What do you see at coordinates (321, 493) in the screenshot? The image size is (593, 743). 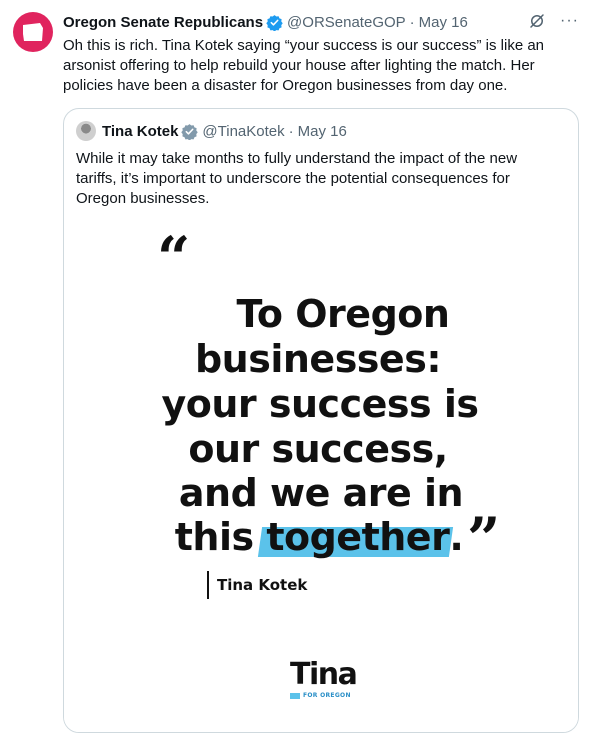 I see `quote-line: and we are in` at bounding box center [321, 493].